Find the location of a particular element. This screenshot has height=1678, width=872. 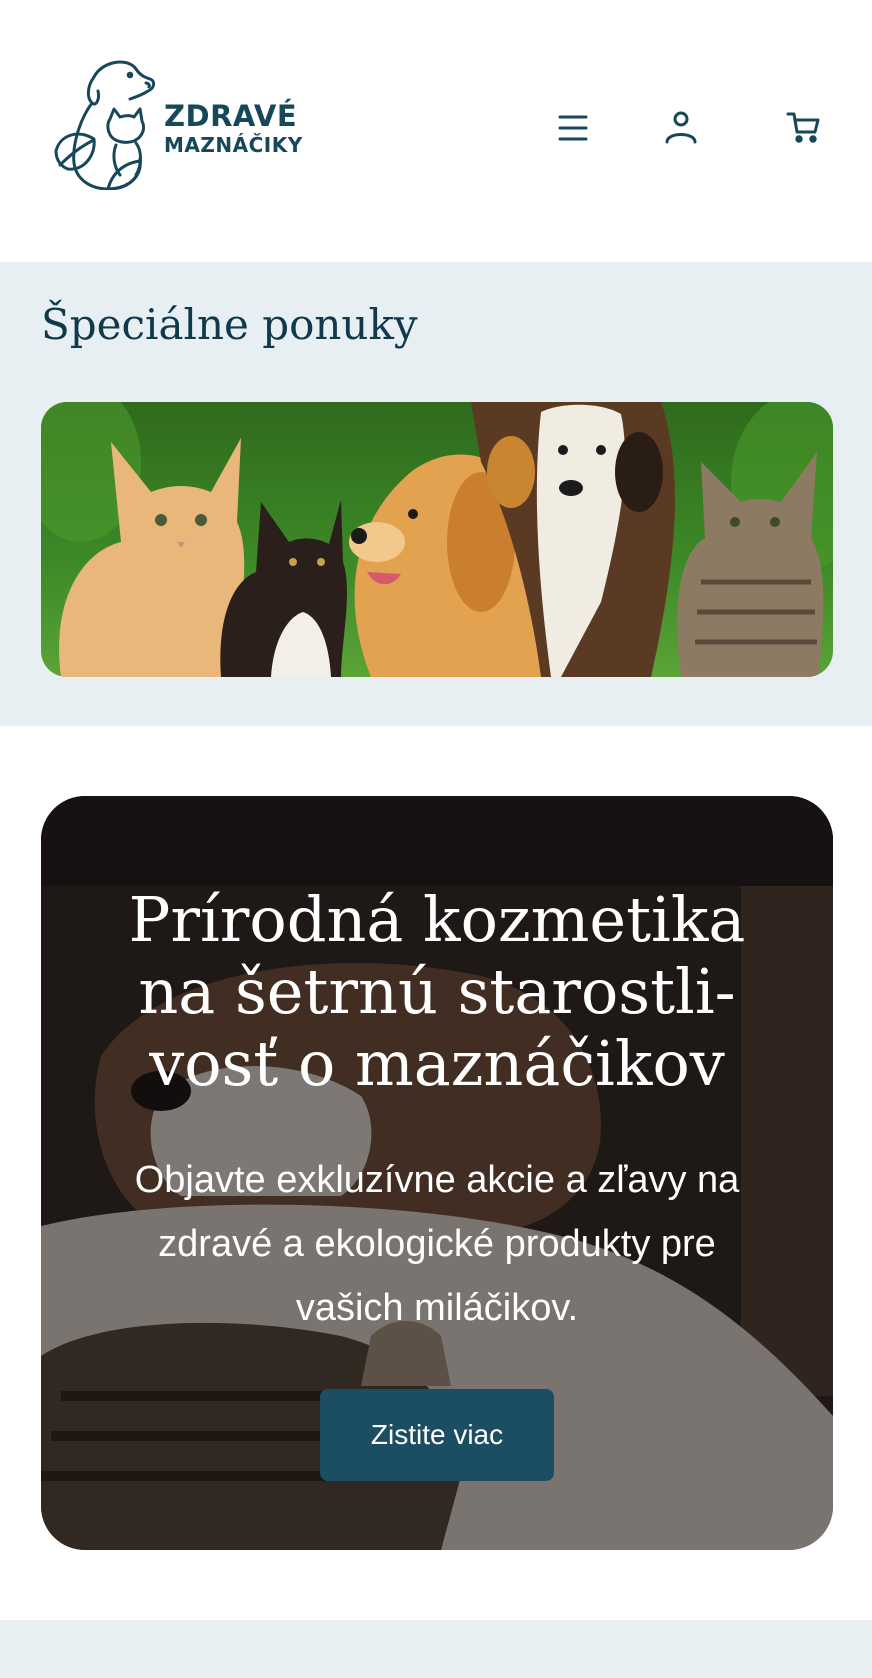

dog-cat-leaf-logo-icon is located at coordinates (105, 125).